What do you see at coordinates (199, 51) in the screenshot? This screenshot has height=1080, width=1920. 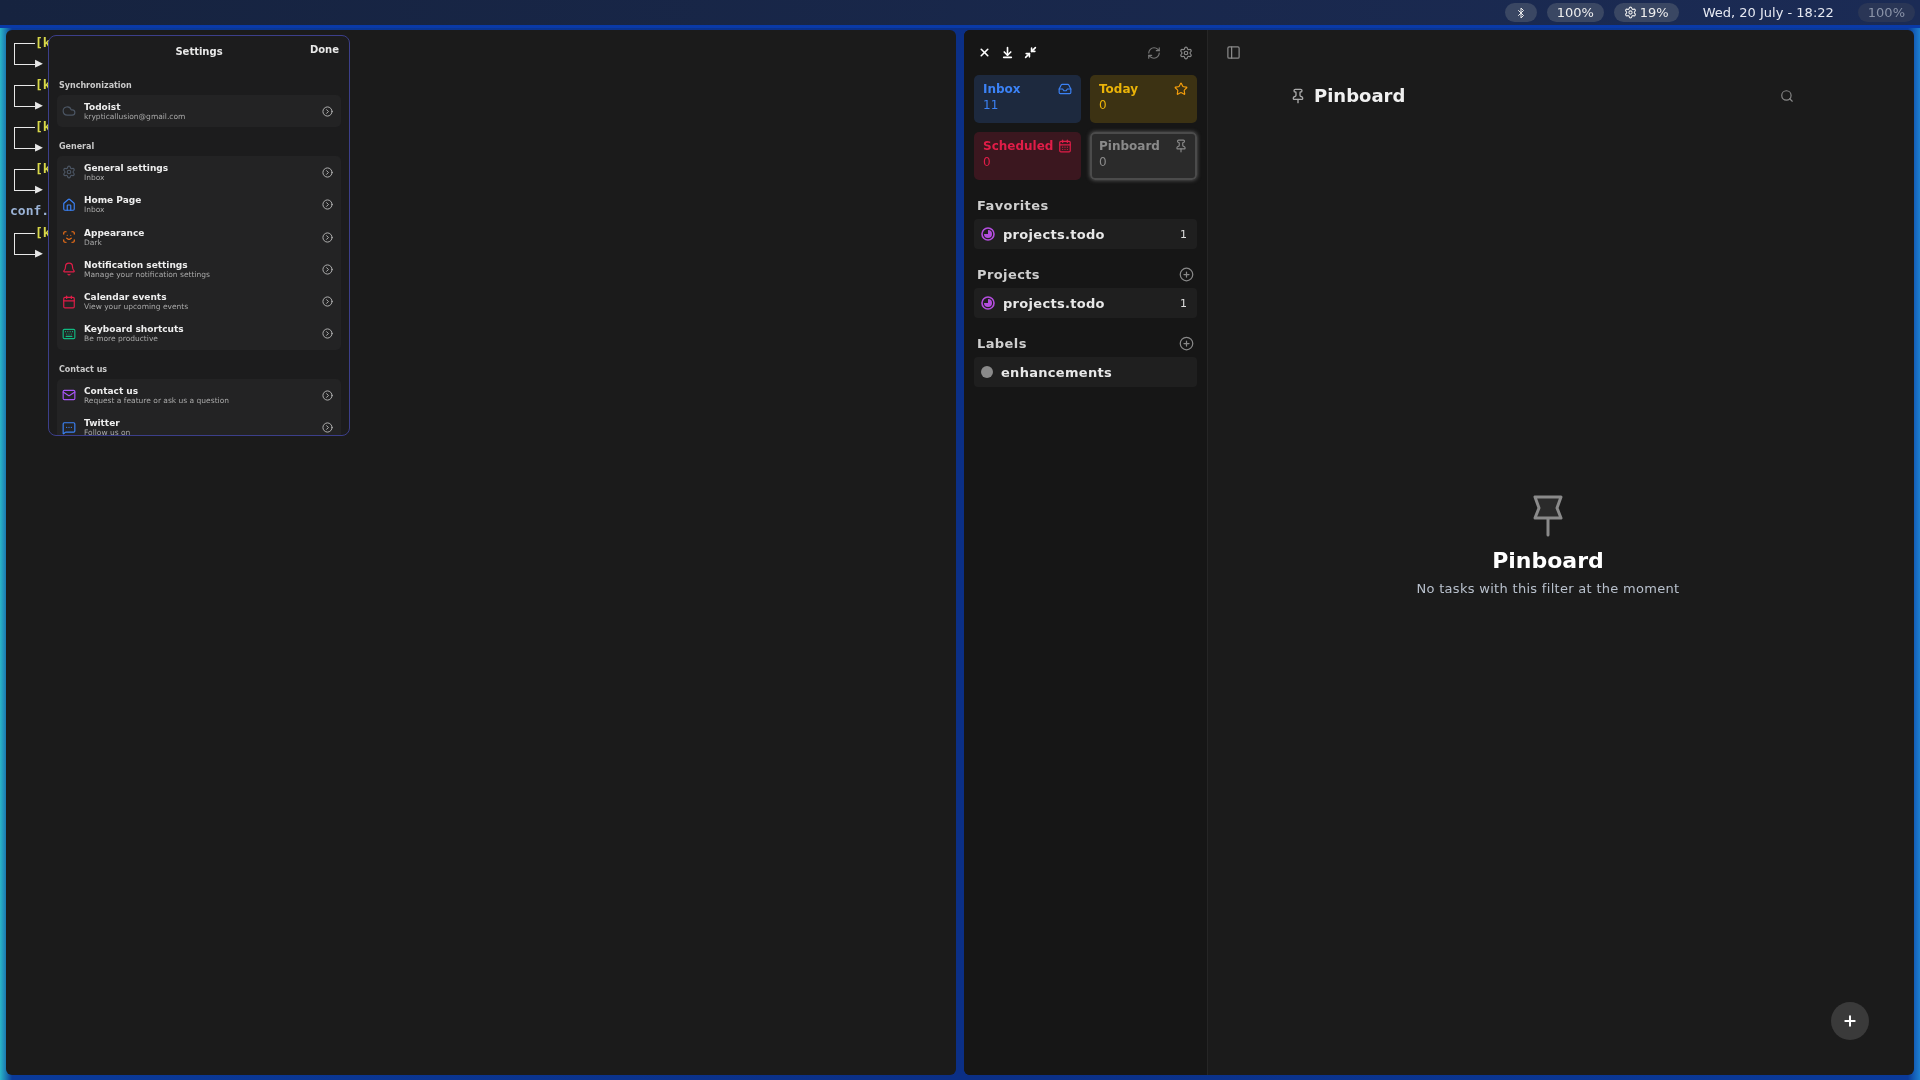 I see `popover-title: Settings` at bounding box center [199, 51].